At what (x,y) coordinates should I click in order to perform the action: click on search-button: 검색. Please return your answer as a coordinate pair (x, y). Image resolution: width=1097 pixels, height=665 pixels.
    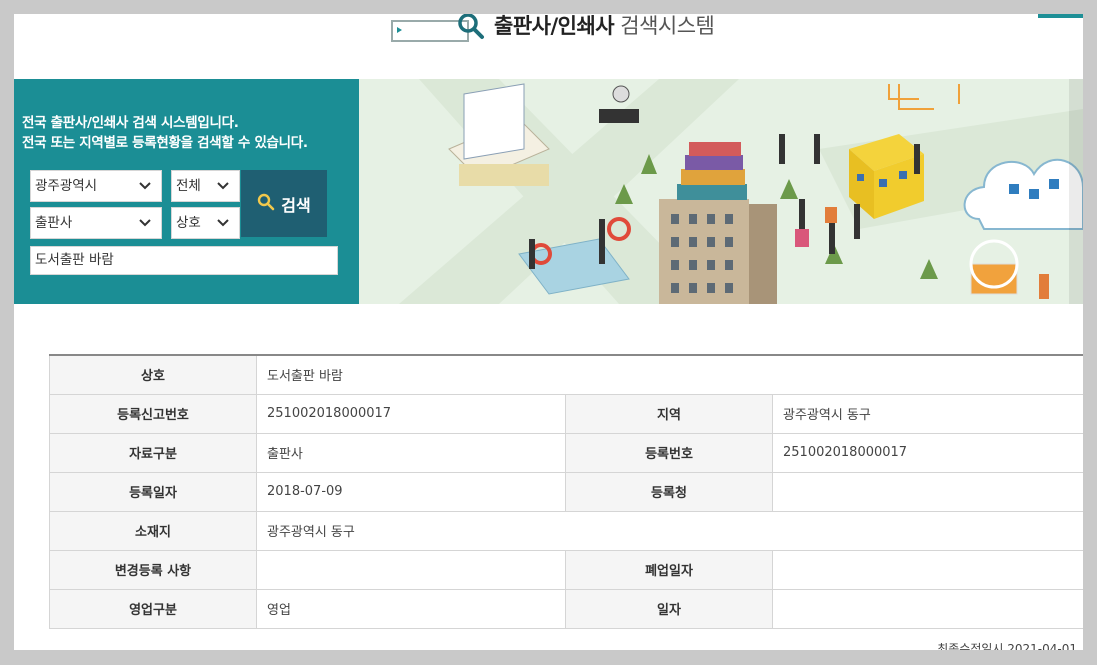
    Looking at the image, I should click on (284, 203).